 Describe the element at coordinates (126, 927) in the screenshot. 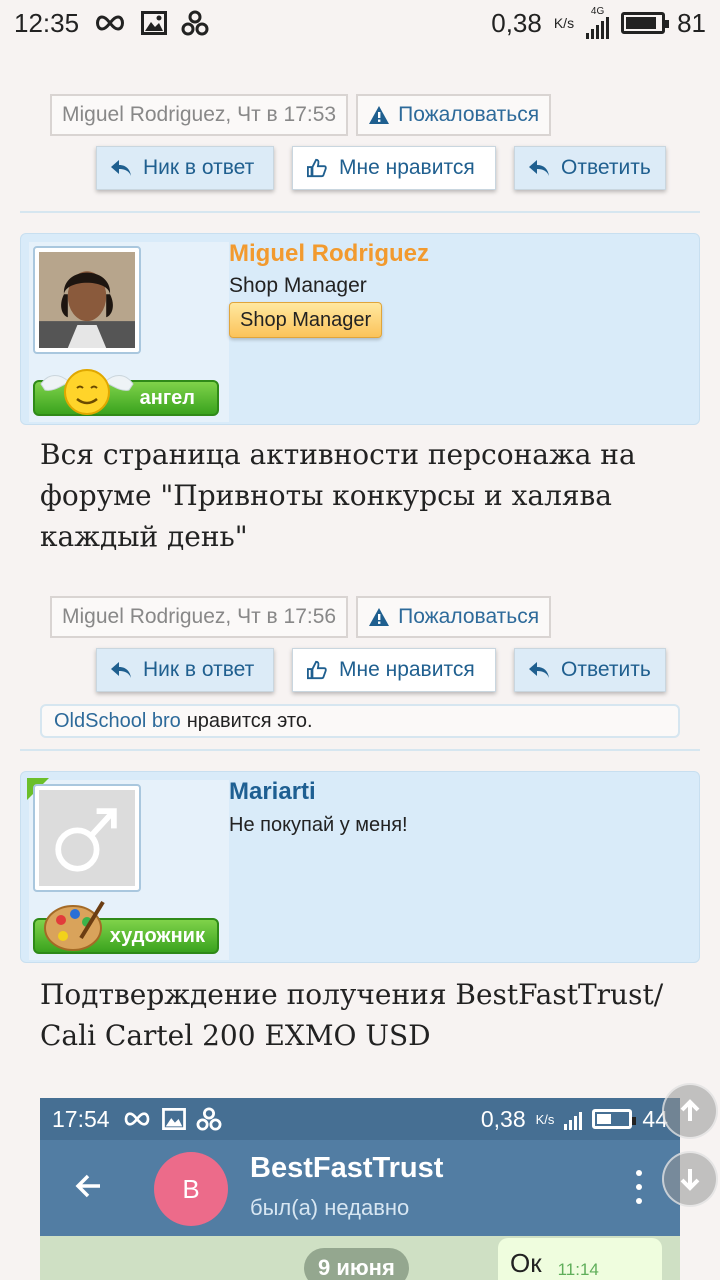

I see `rank-badge: художник` at that location.